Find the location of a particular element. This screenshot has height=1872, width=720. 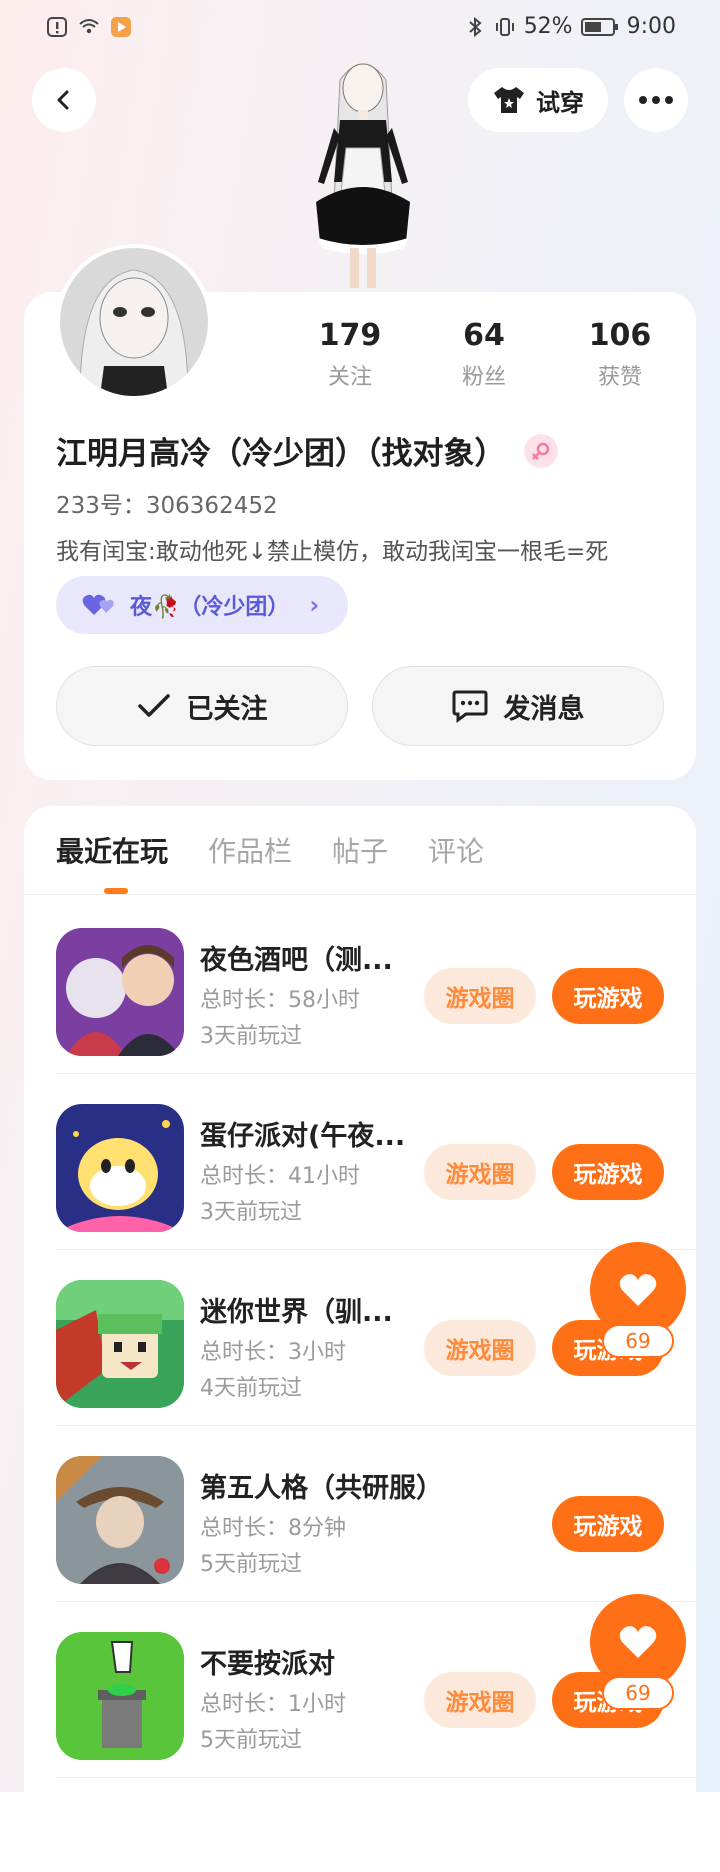

followed-label: 已关注 is located at coordinates (227, 709).